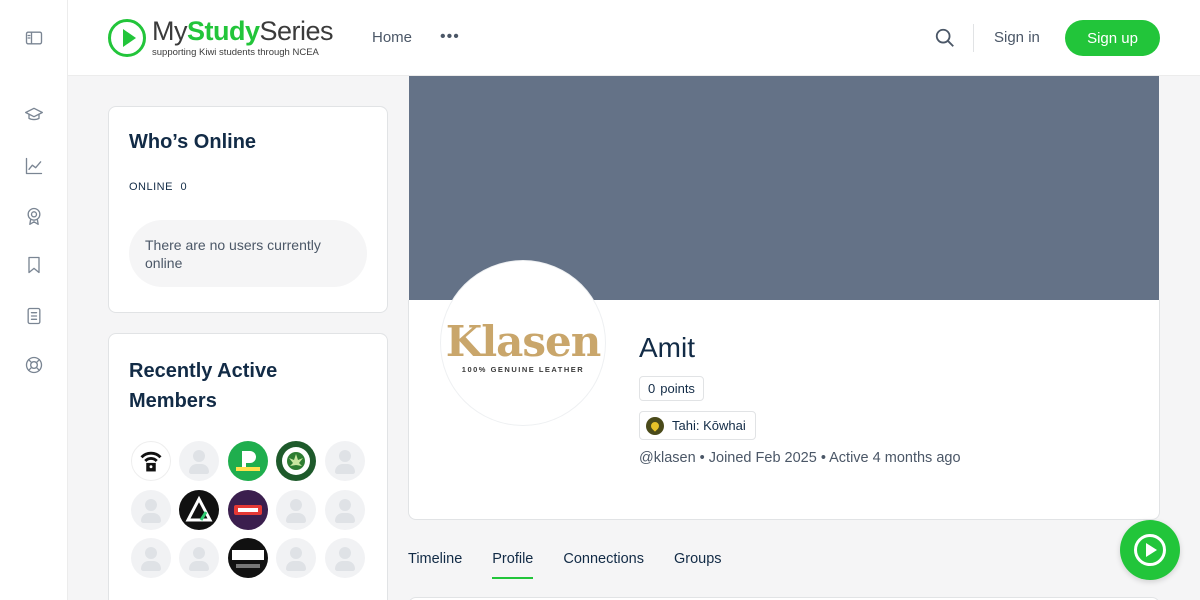 The image size is (1200, 600). I want to click on search-icon, so click(945, 38).